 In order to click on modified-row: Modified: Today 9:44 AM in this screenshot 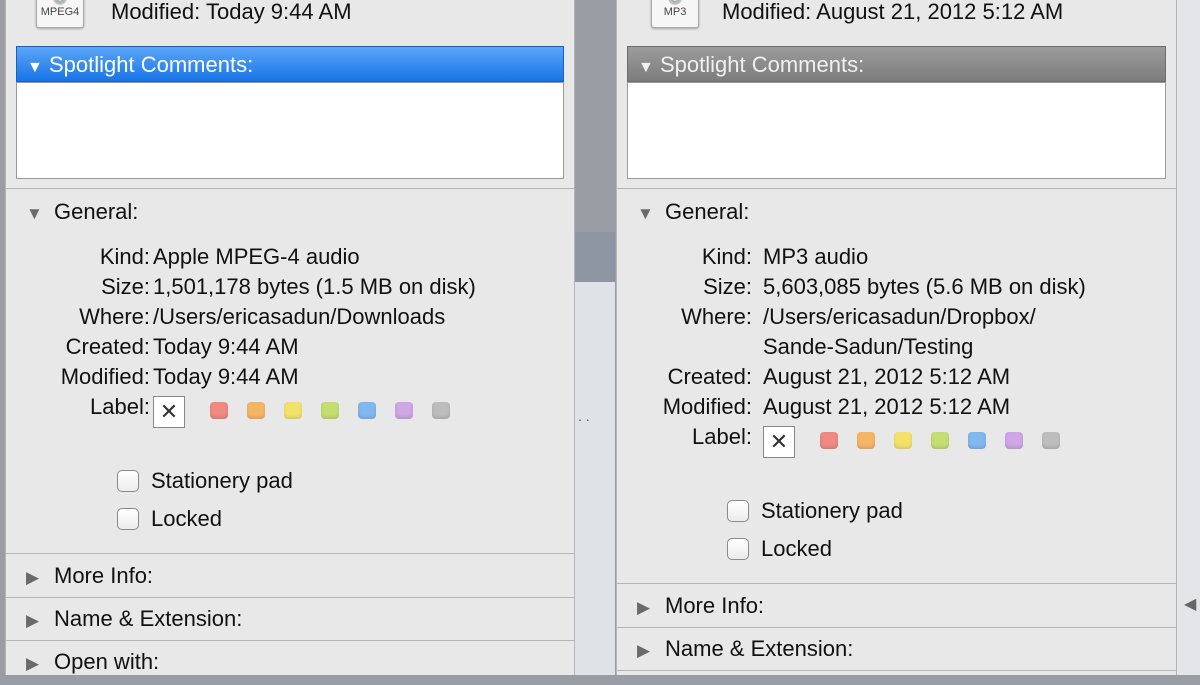, I will do `click(290, 377)`.